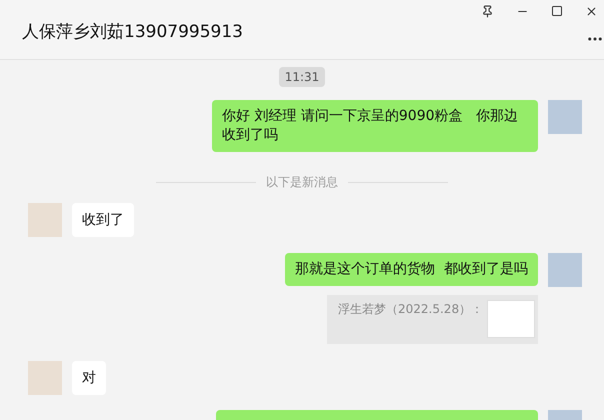 The height and width of the screenshot is (420, 604). I want to click on quoted-message: 浮生若梦（2022.5.28）：, so click(432, 319).